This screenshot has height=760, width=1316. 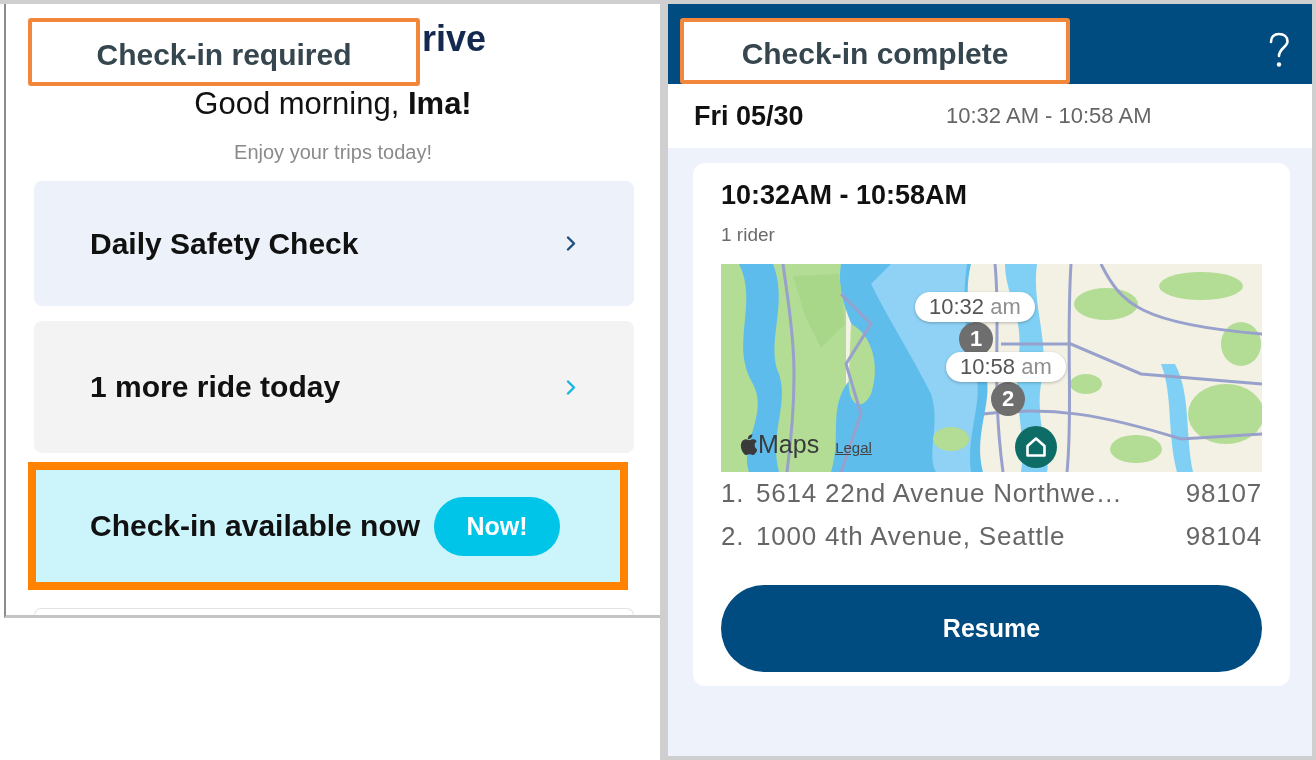 I want to click on help-icon, so click(x=1279, y=50).